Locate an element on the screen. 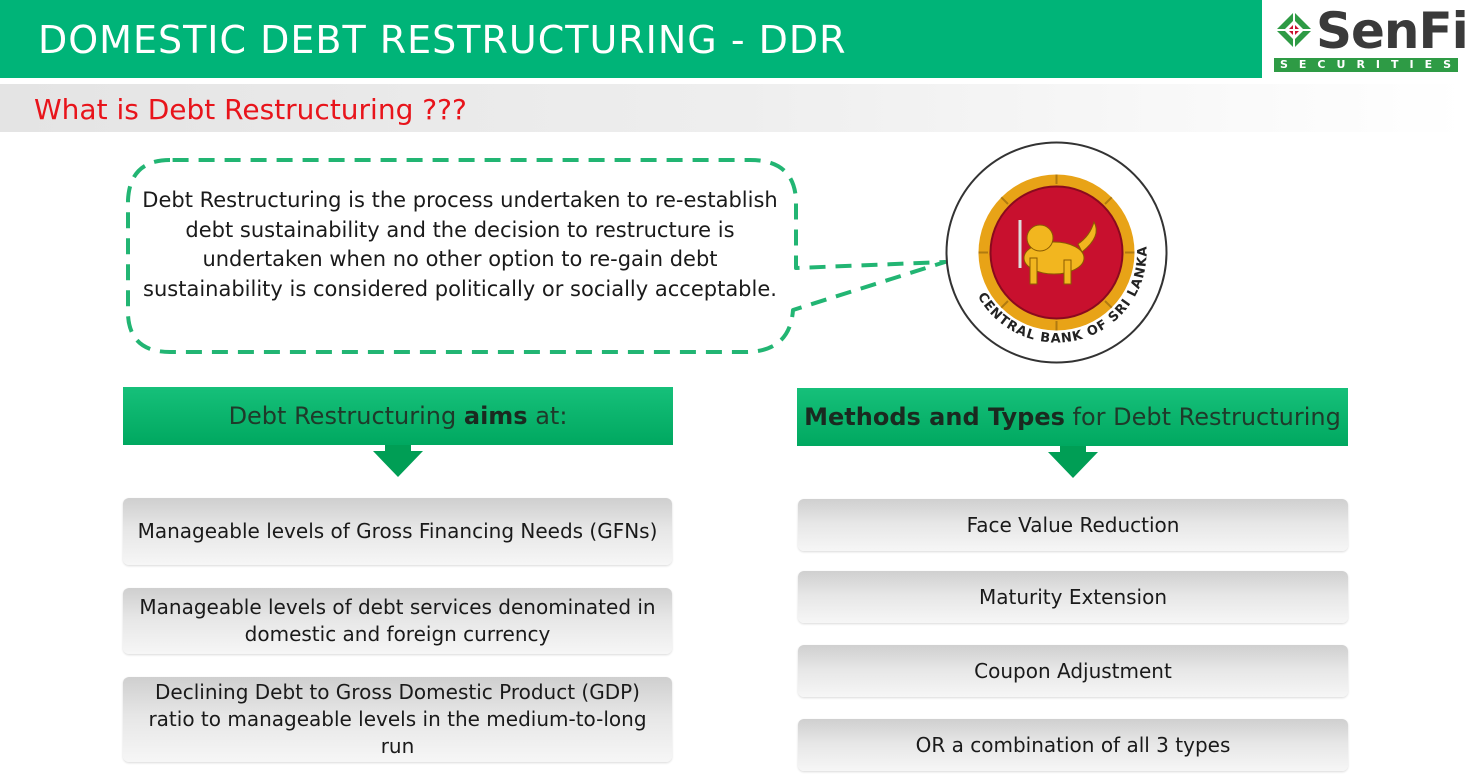  methods-header-bold: Methods and Types is located at coordinates (934, 417).